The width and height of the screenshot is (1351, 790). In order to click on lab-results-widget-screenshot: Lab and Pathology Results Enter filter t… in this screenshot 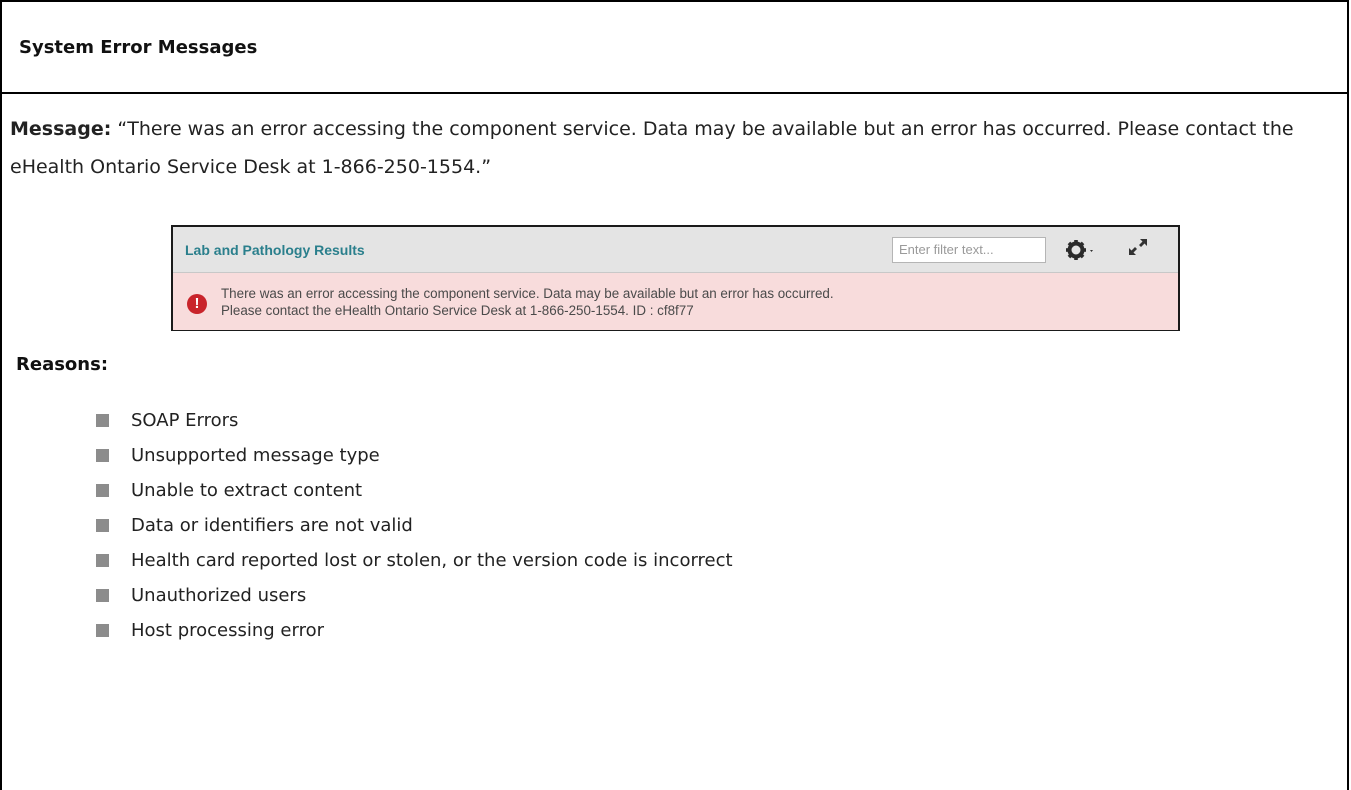, I will do `click(675, 278)`.